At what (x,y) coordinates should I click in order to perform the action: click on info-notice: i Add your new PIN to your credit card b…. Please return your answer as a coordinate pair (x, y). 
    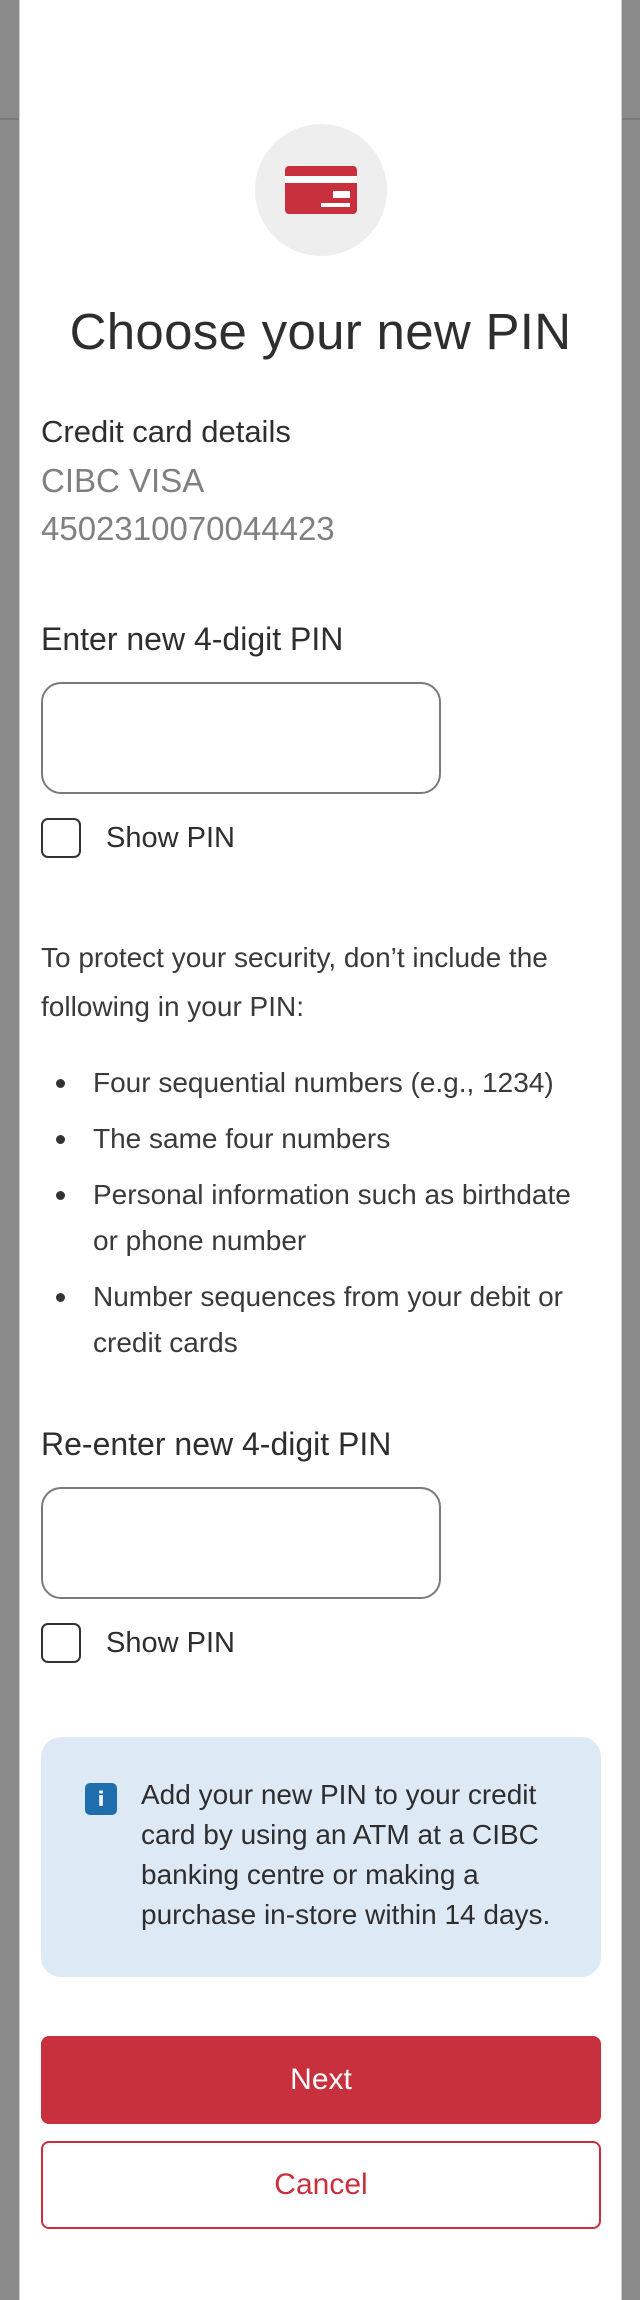
    Looking at the image, I should click on (321, 1857).